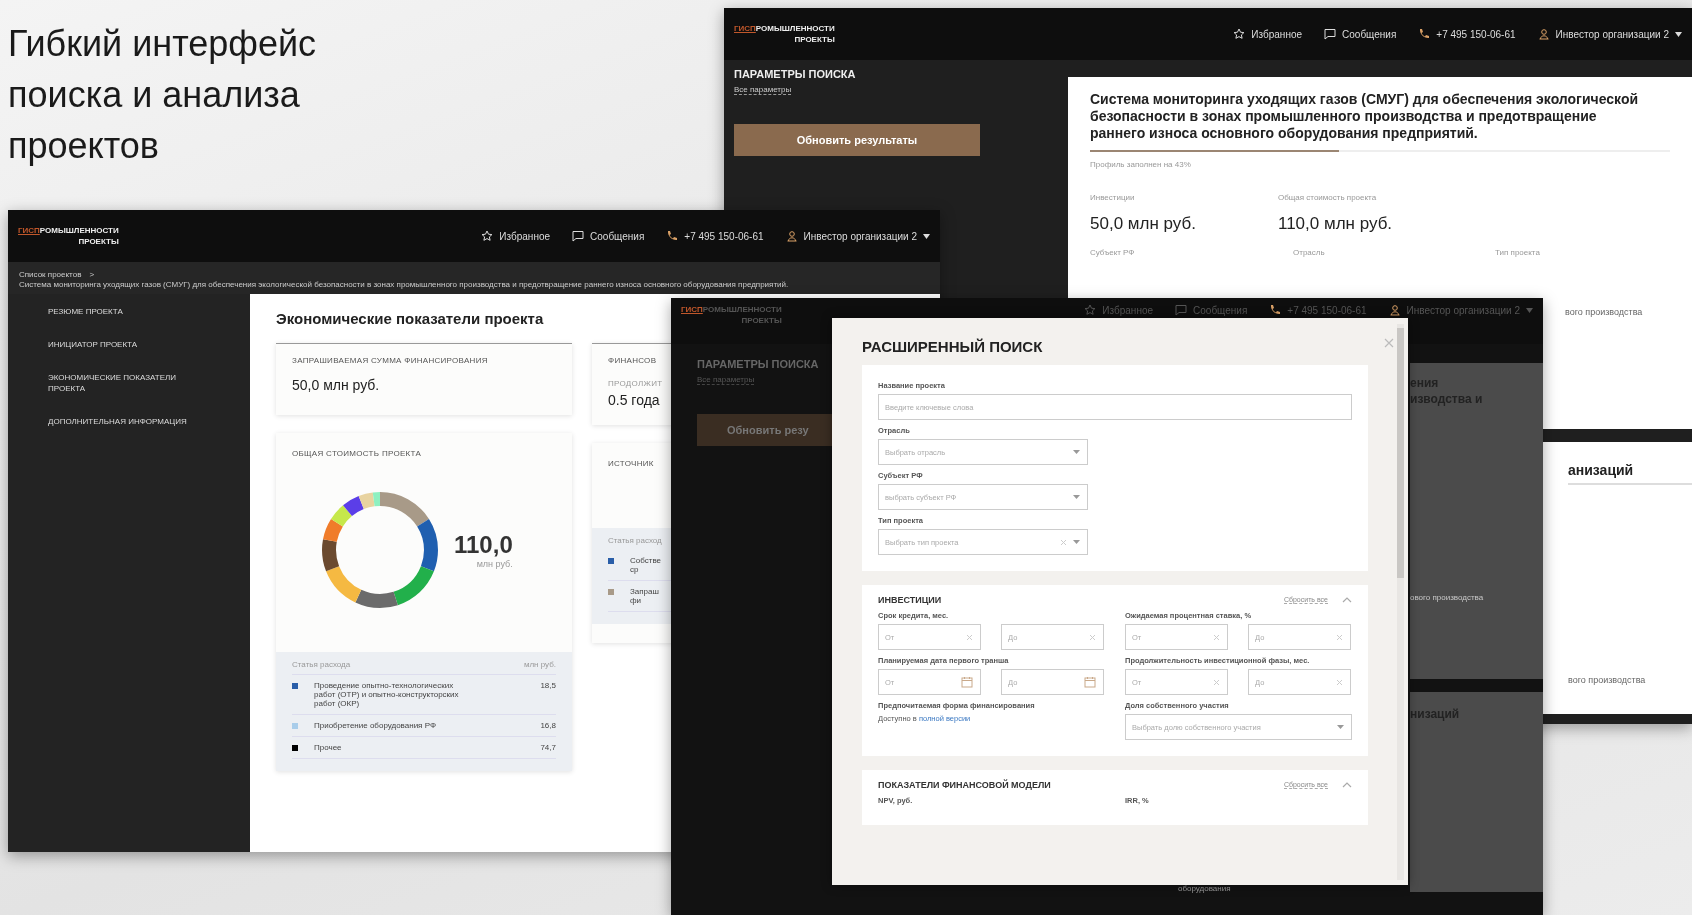  Describe the element at coordinates (1400, 602) in the screenshot. I see `scrollbar` at that location.